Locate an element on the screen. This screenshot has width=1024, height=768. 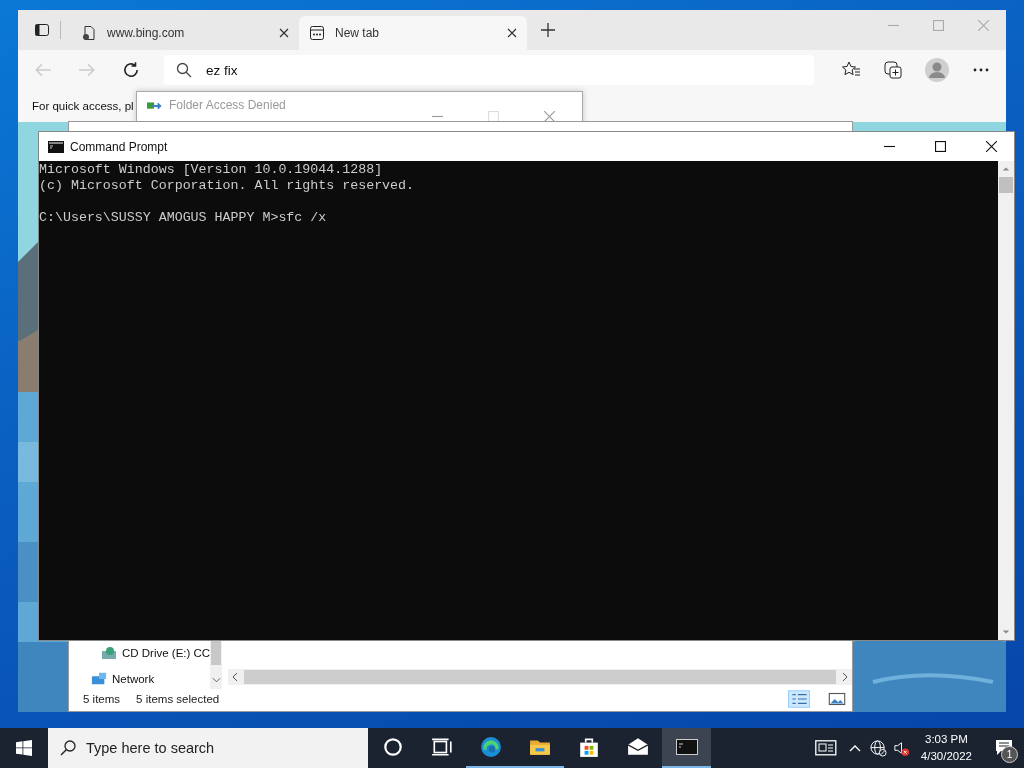
start-icon is located at coordinates (24, 748).